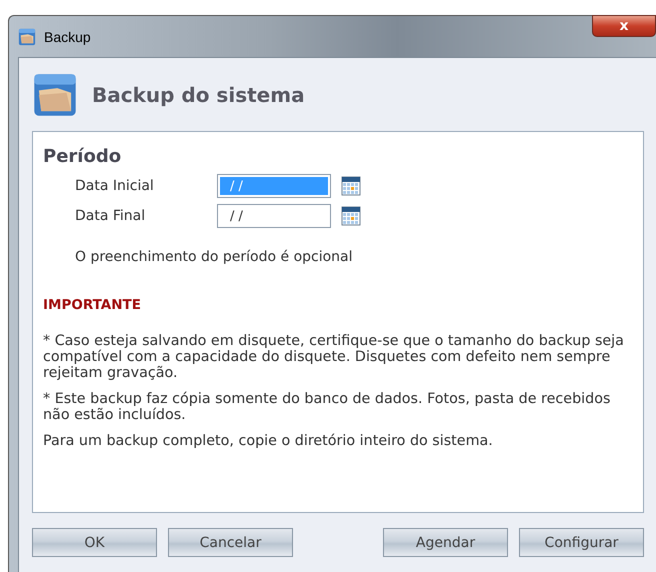 Image resolution: width=656 pixels, height=572 pixels. I want to click on info-paragraph: Para um backup completo, copie o diretório inteiro do sistema., so click(268, 441).